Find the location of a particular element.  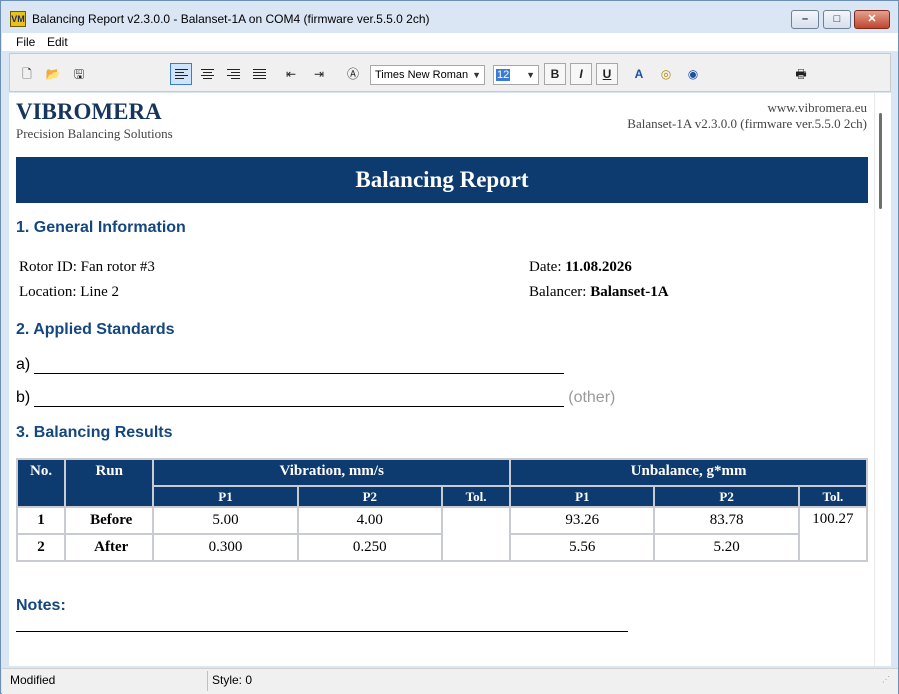

unbalance-tolerance: 100.27 is located at coordinates (833, 534).